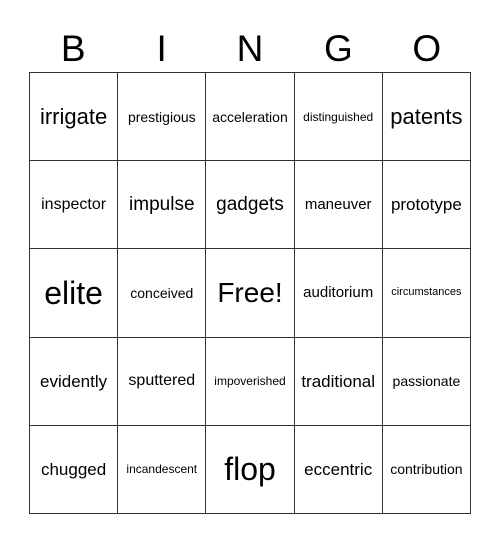 The width and height of the screenshot is (500, 544). Describe the element at coordinates (73, 48) in the screenshot. I see `header-letter-b: B` at that location.